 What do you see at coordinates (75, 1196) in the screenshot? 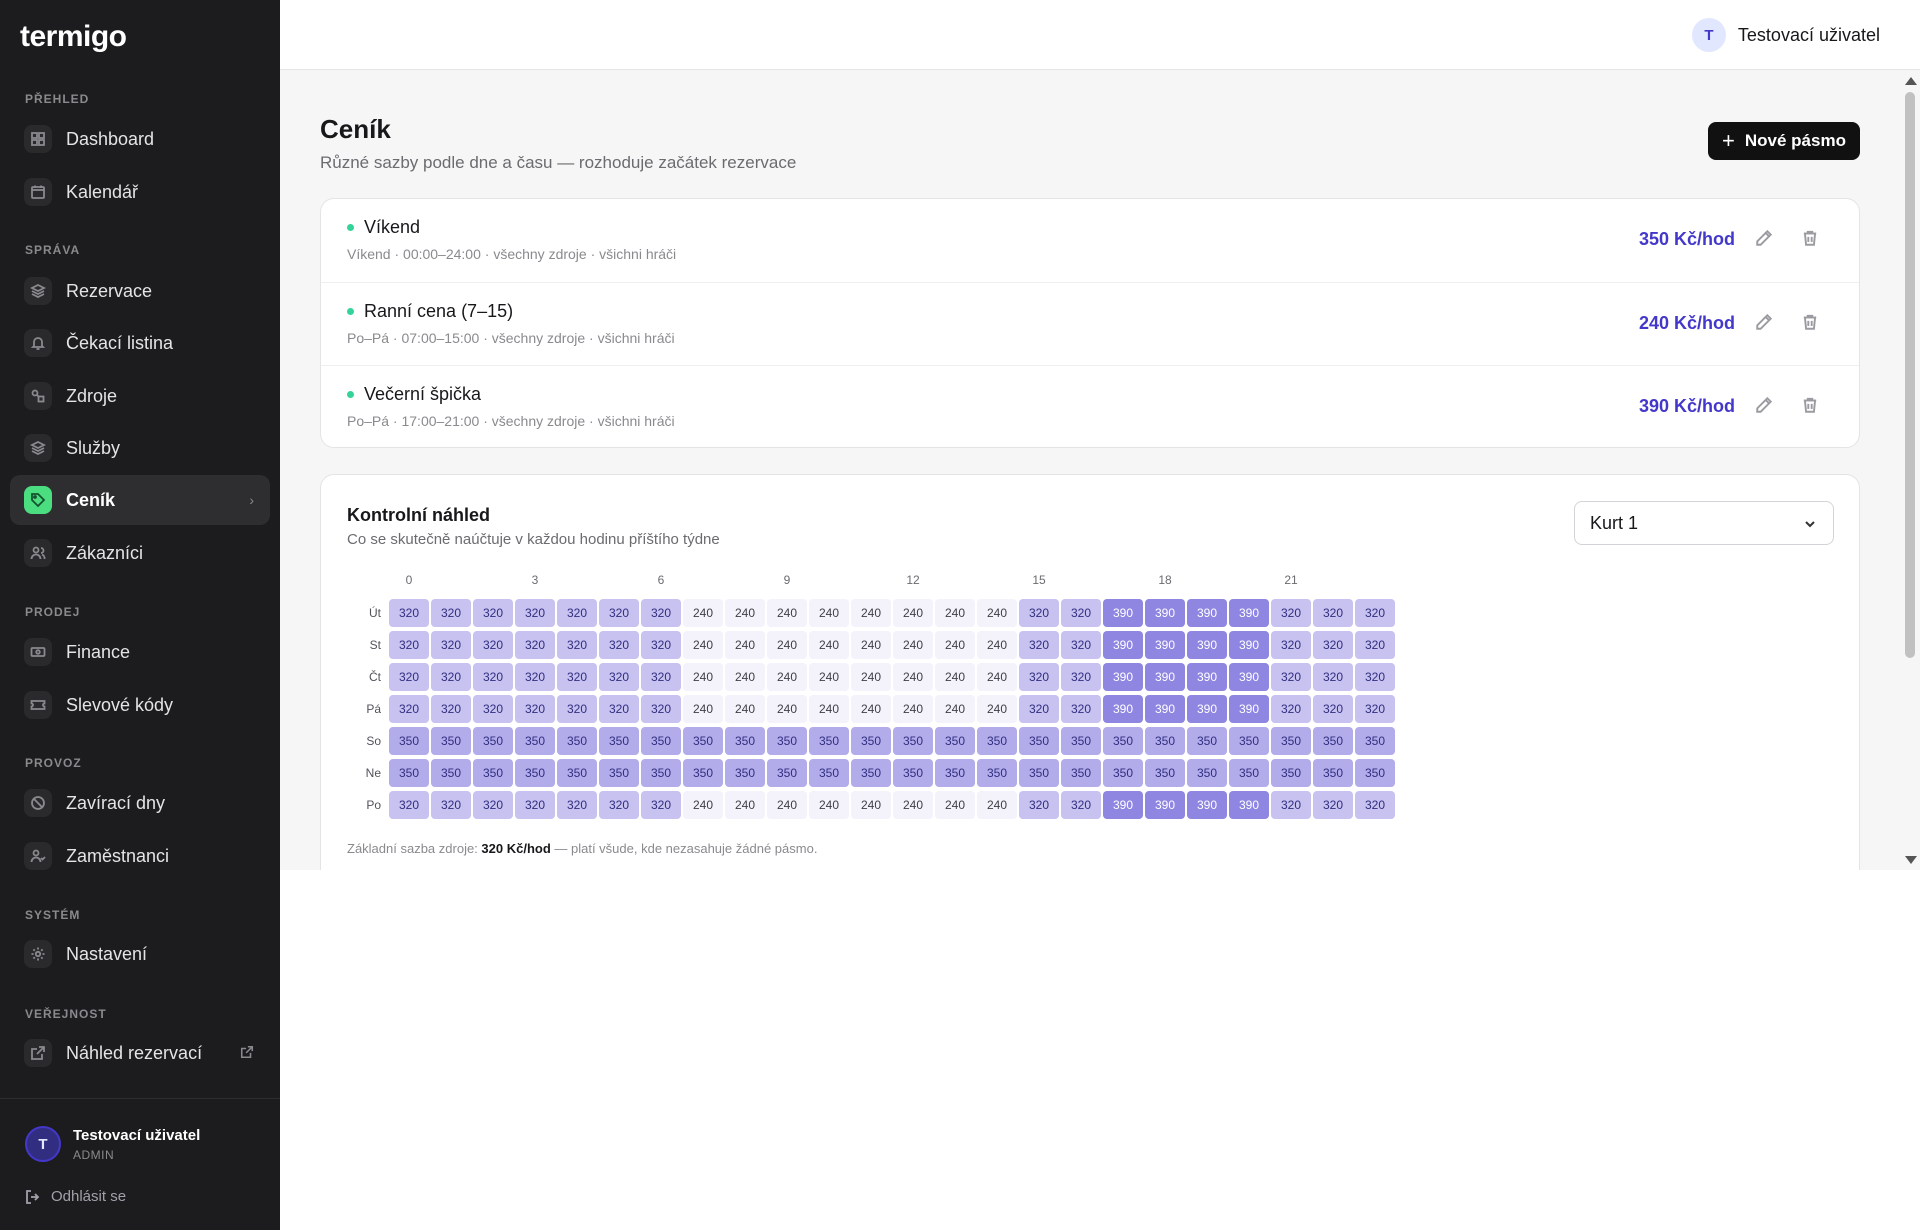
I see `logout-button: Odhlásit se` at bounding box center [75, 1196].